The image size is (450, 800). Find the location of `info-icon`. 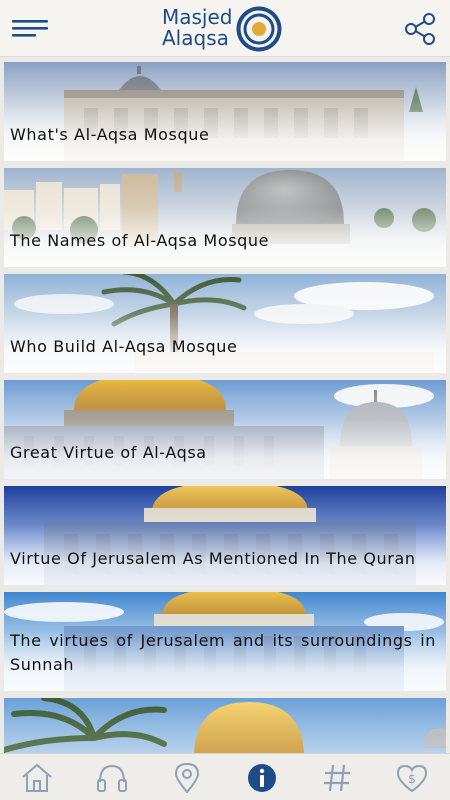

info-icon is located at coordinates (262, 778).